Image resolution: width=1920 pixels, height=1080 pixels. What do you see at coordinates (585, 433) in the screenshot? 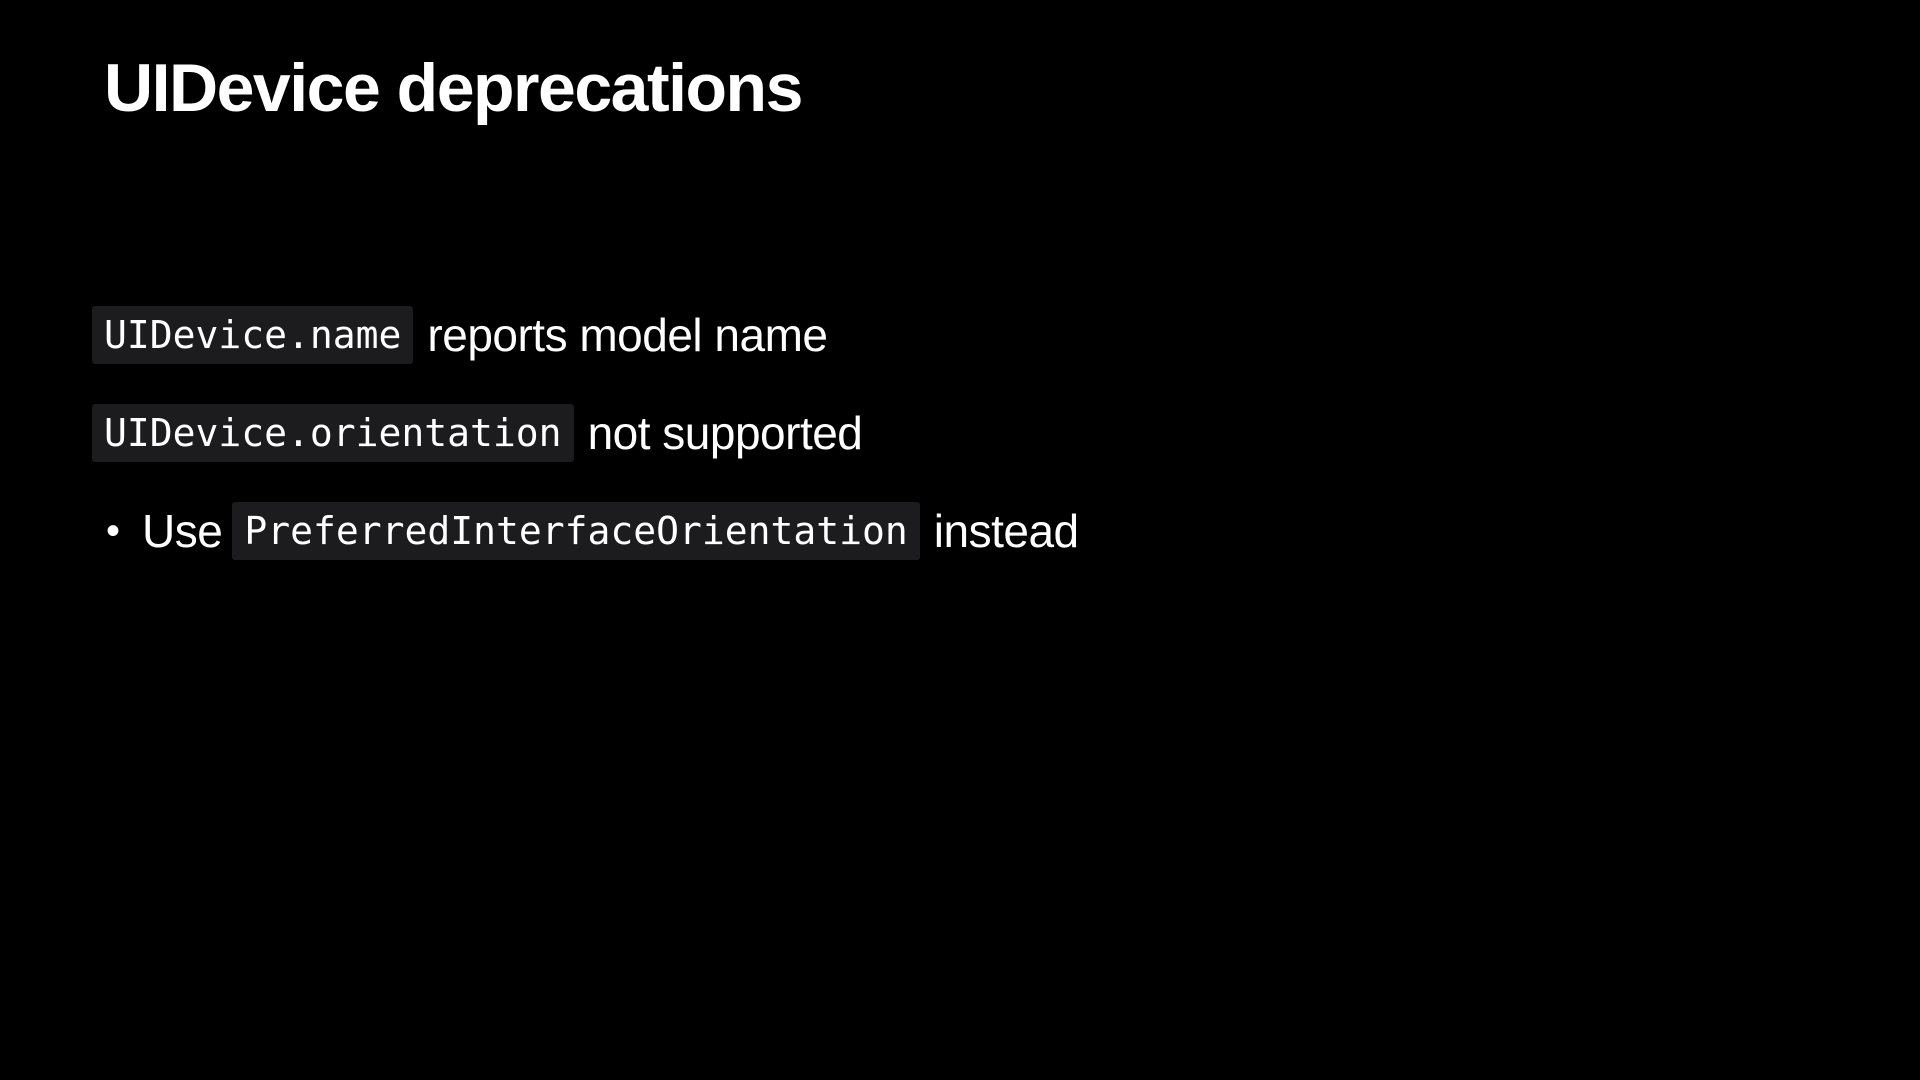
I see `item-uidevice-orientation: UIDevice.orientation not supported` at bounding box center [585, 433].